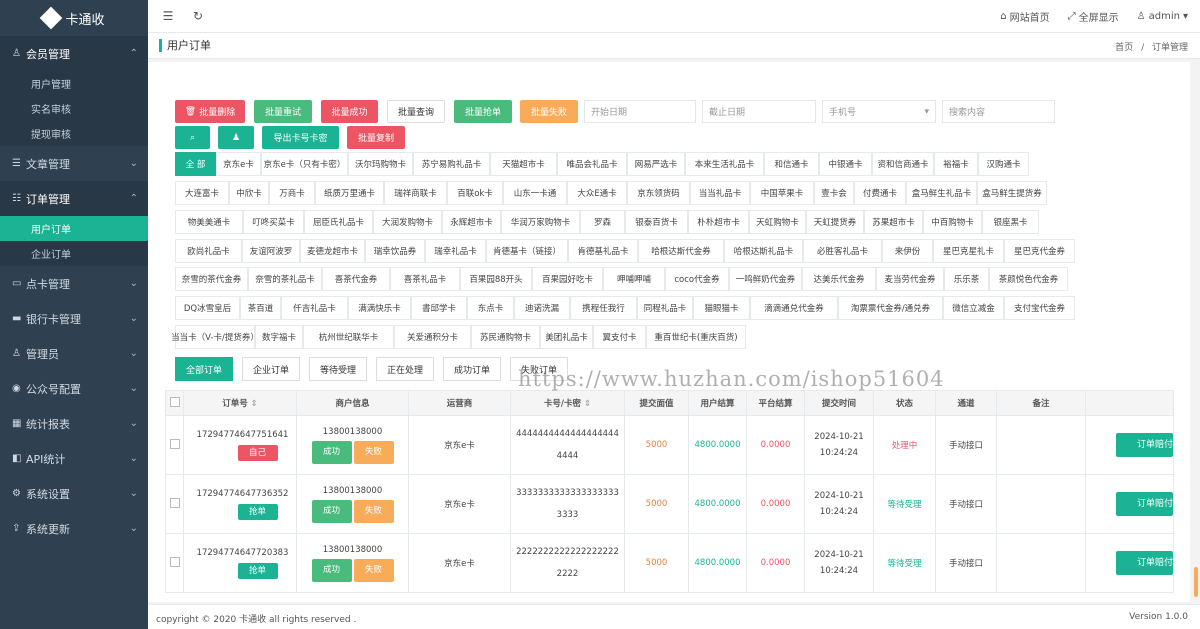  I want to click on card-type-option: 来伊份, so click(907, 251).